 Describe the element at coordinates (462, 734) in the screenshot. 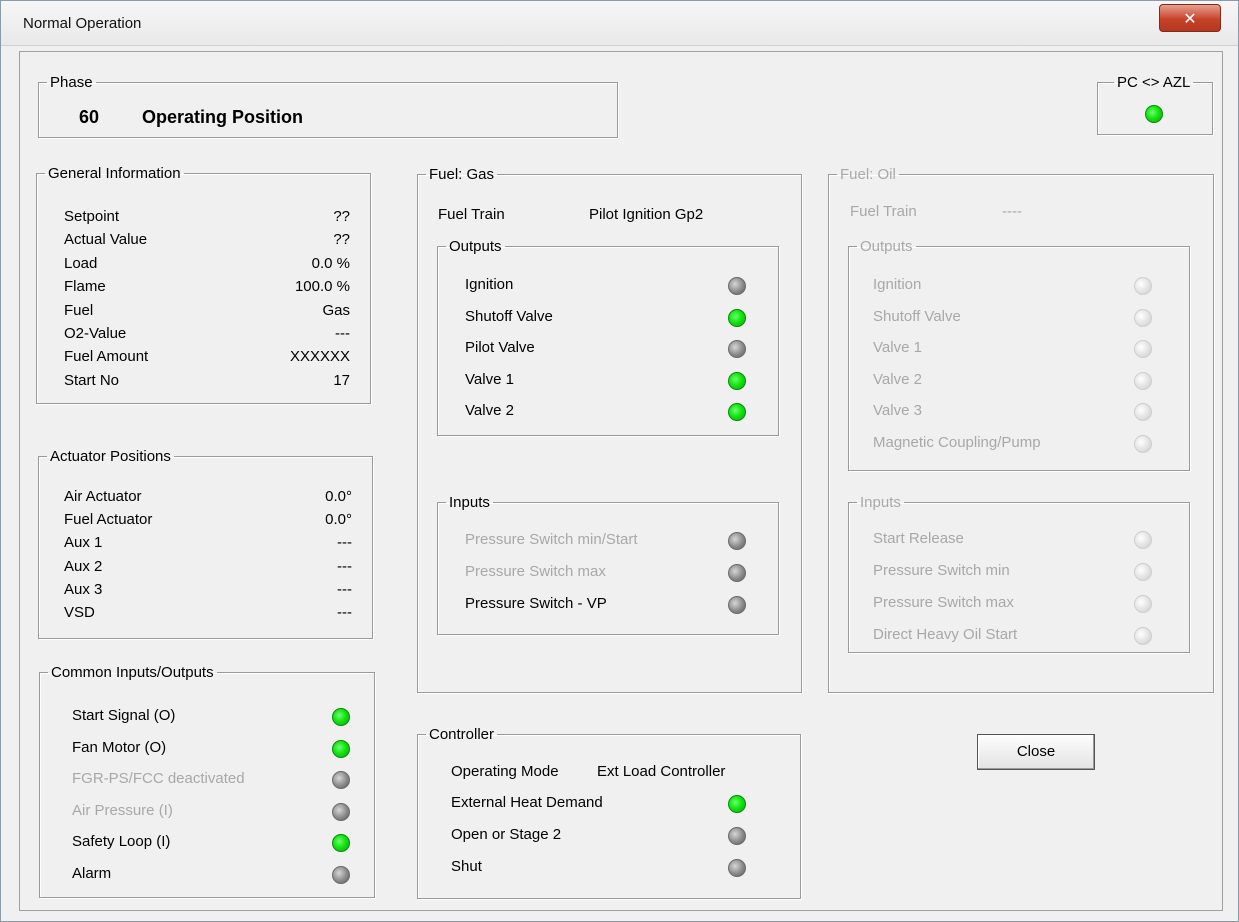

I see `controller-legend: Controller` at that location.